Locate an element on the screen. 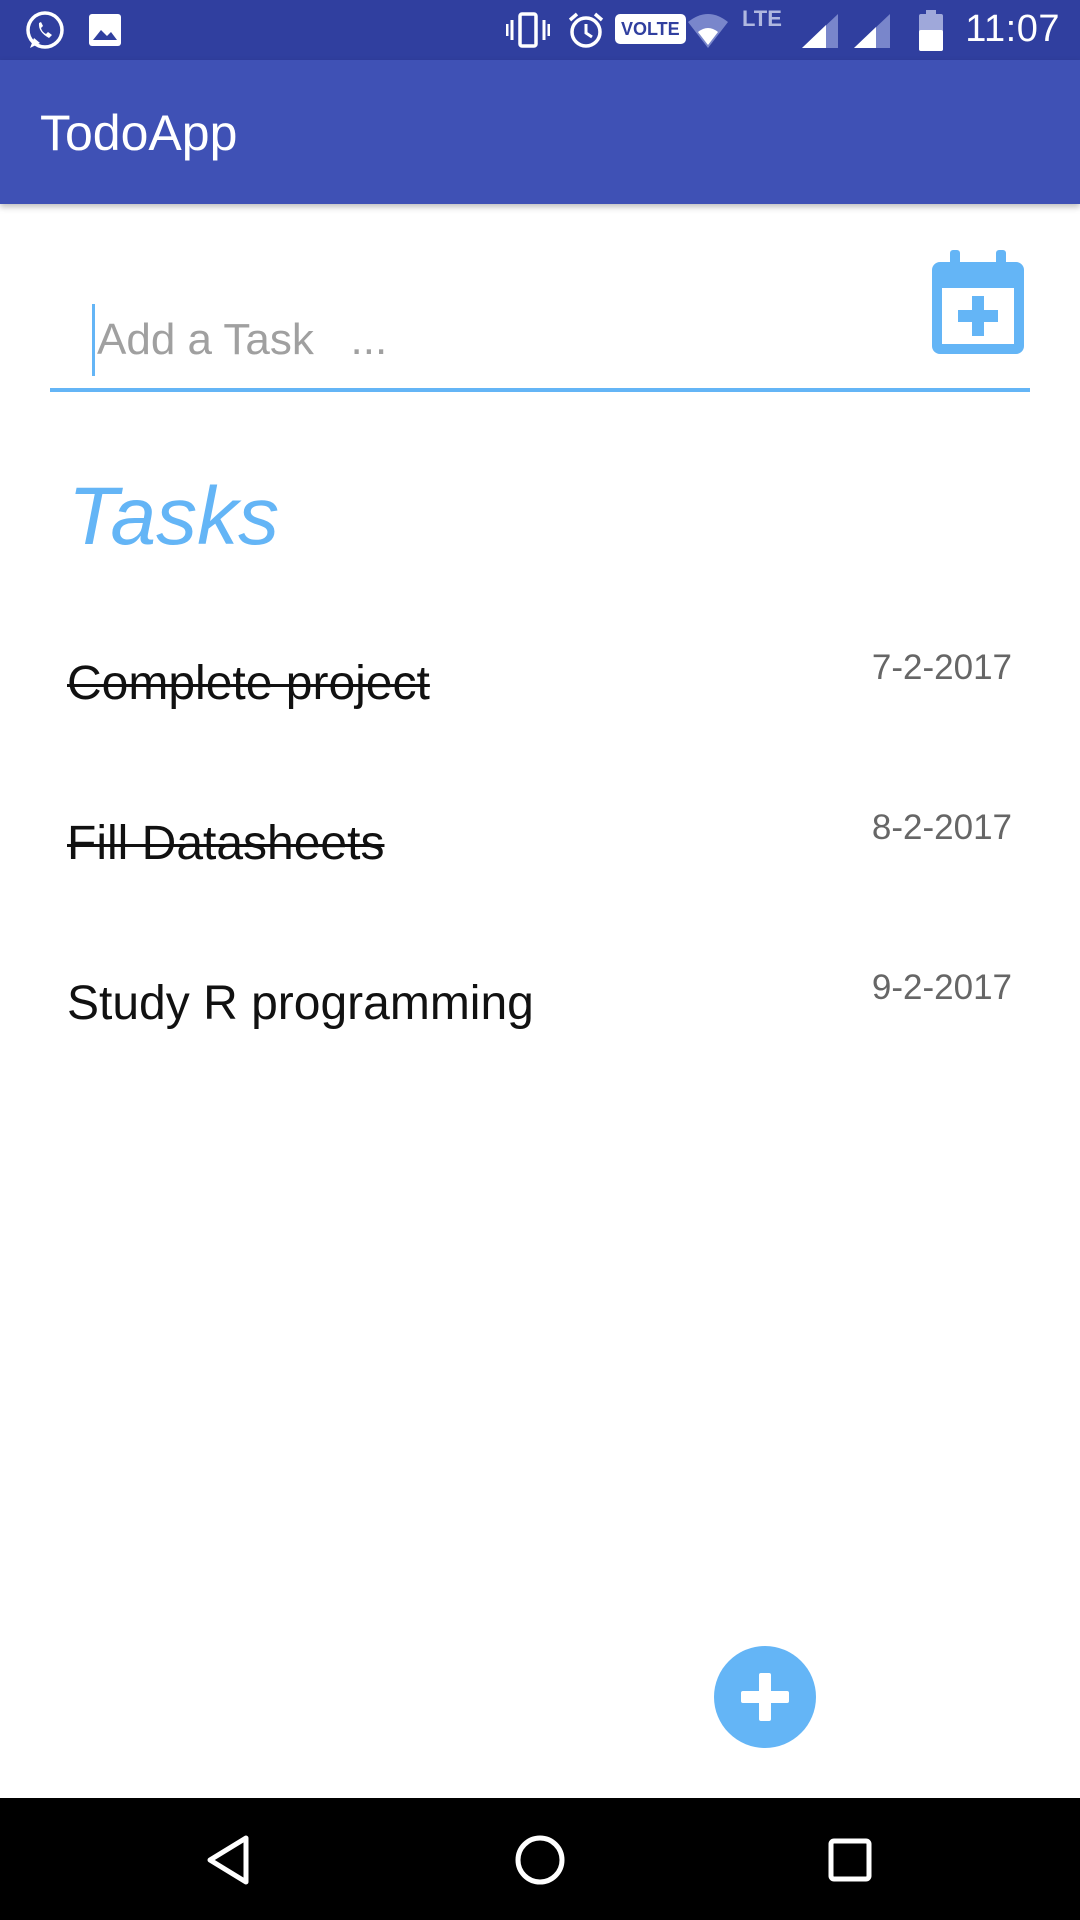 The height and width of the screenshot is (1920, 1080). app-title: TodoApp is located at coordinates (139, 133).